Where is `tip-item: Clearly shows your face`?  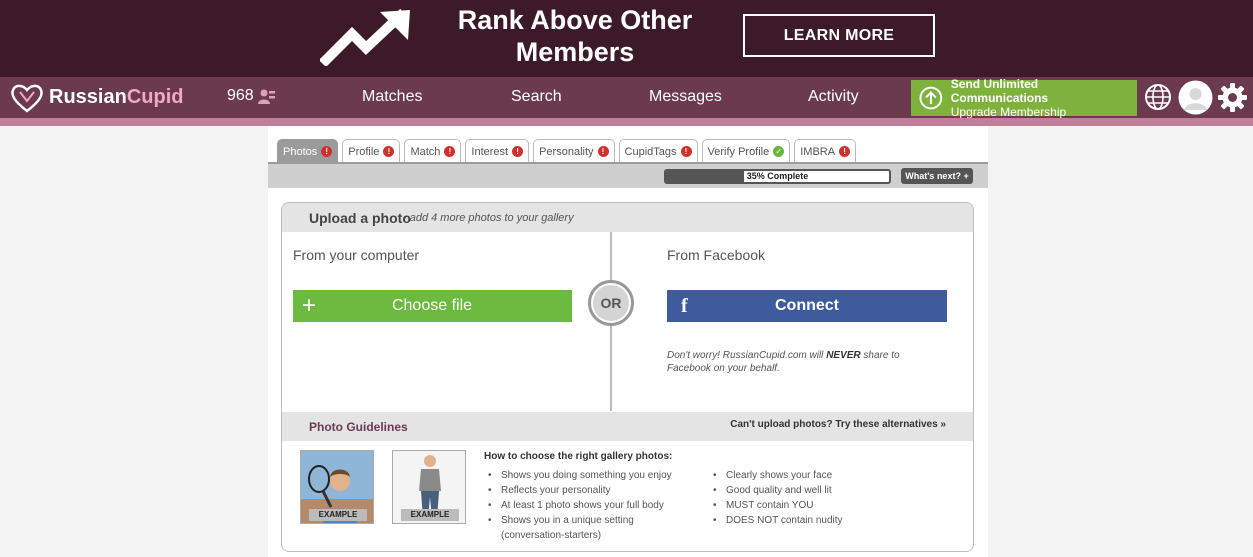 tip-item: Clearly shows your face is located at coordinates (809, 475).